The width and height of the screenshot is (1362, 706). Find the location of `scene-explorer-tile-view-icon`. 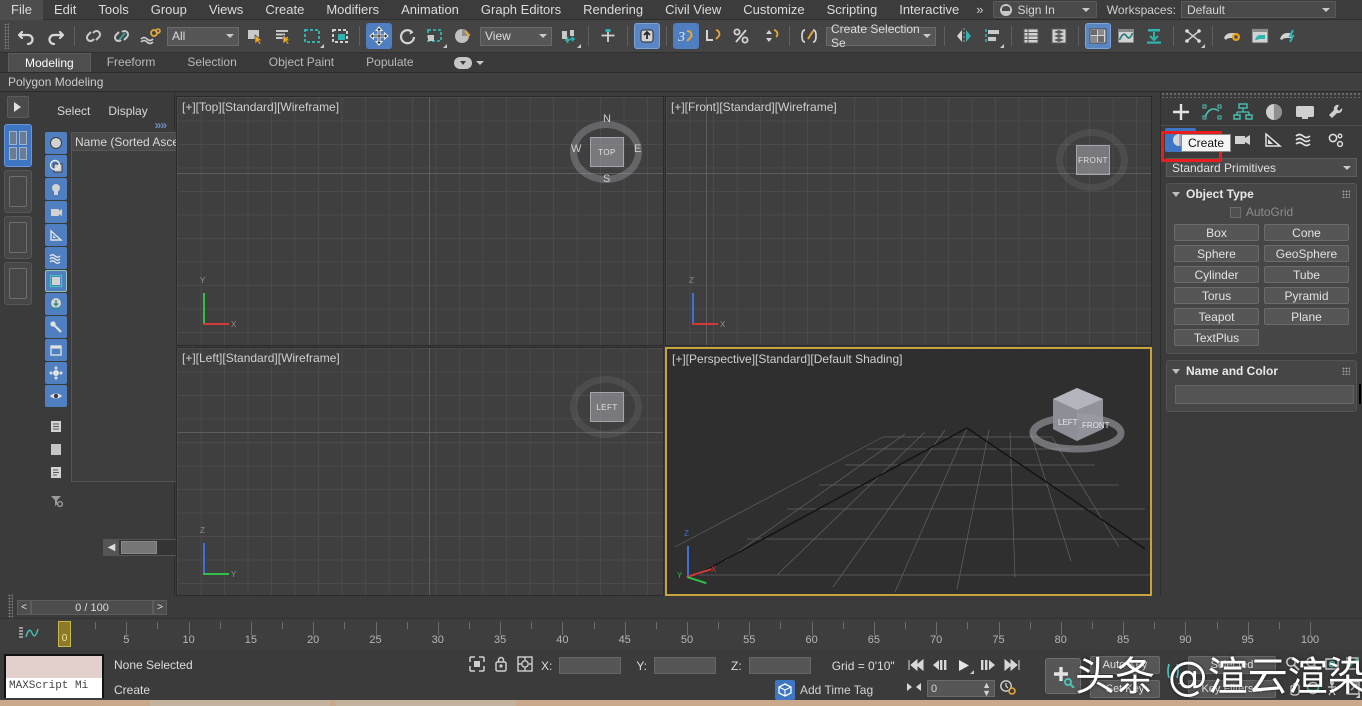

scene-explorer-tile-view-icon is located at coordinates (56, 449).